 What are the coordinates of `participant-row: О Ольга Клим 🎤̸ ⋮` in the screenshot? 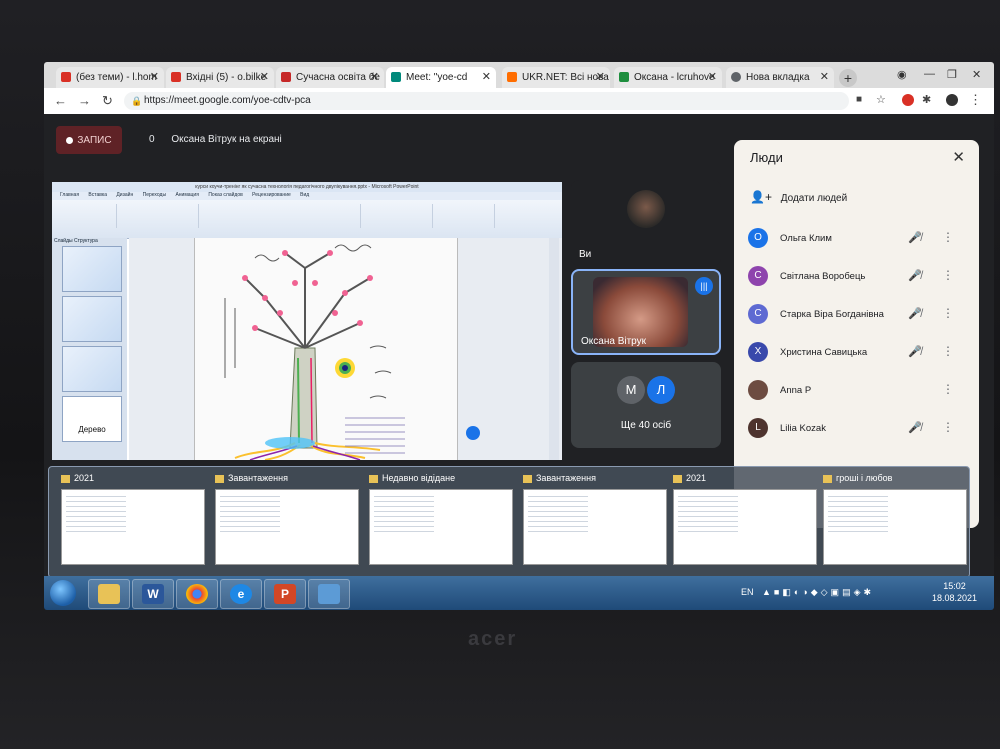 It's located at (858, 239).